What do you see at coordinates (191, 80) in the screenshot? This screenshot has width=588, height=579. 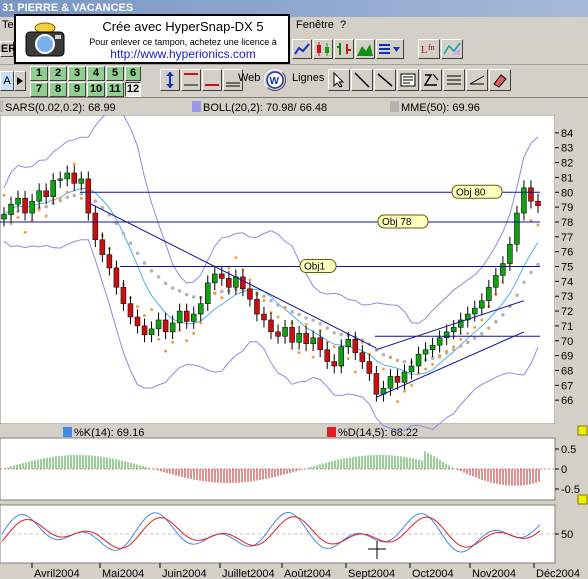 I see `hline-button` at bounding box center [191, 80].